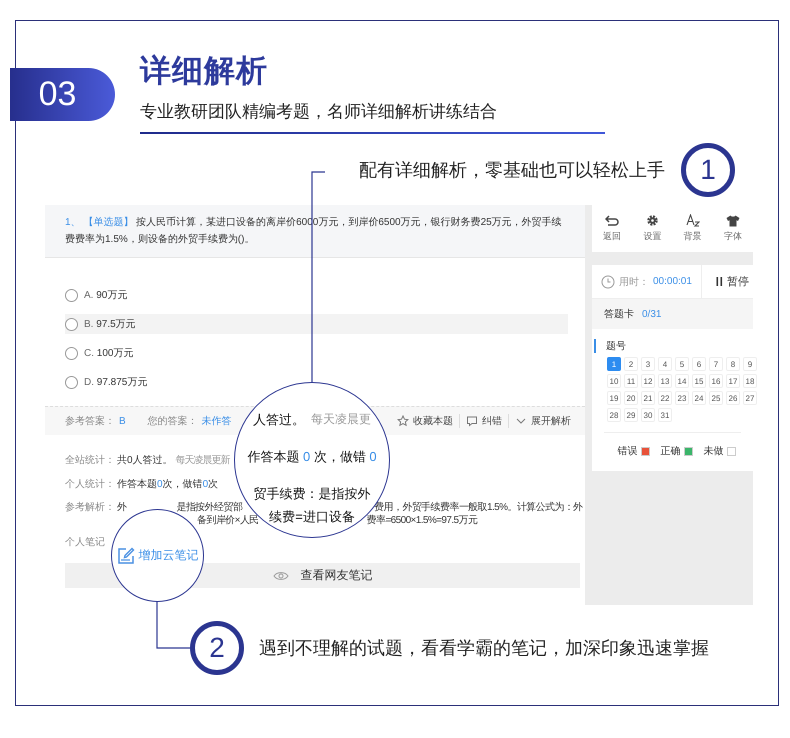 The image size is (790, 738). Describe the element at coordinates (733, 398) in the screenshot. I see `question-number: 26` at that location.